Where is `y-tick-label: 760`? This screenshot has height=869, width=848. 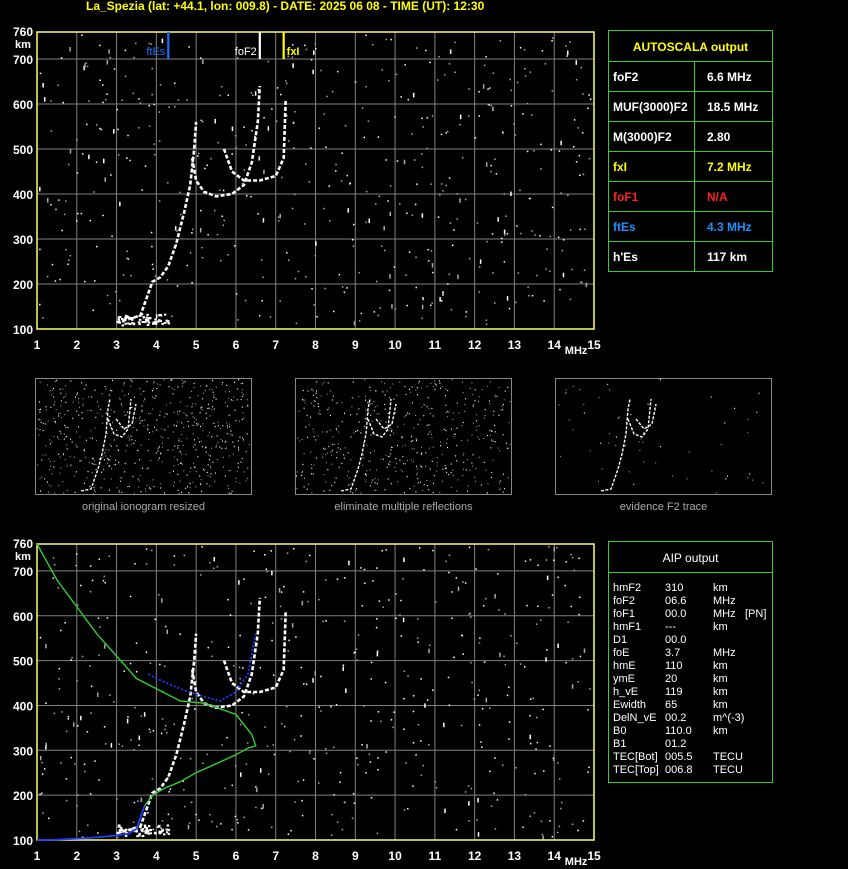
y-tick-label: 760 is located at coordinates (23, 32).